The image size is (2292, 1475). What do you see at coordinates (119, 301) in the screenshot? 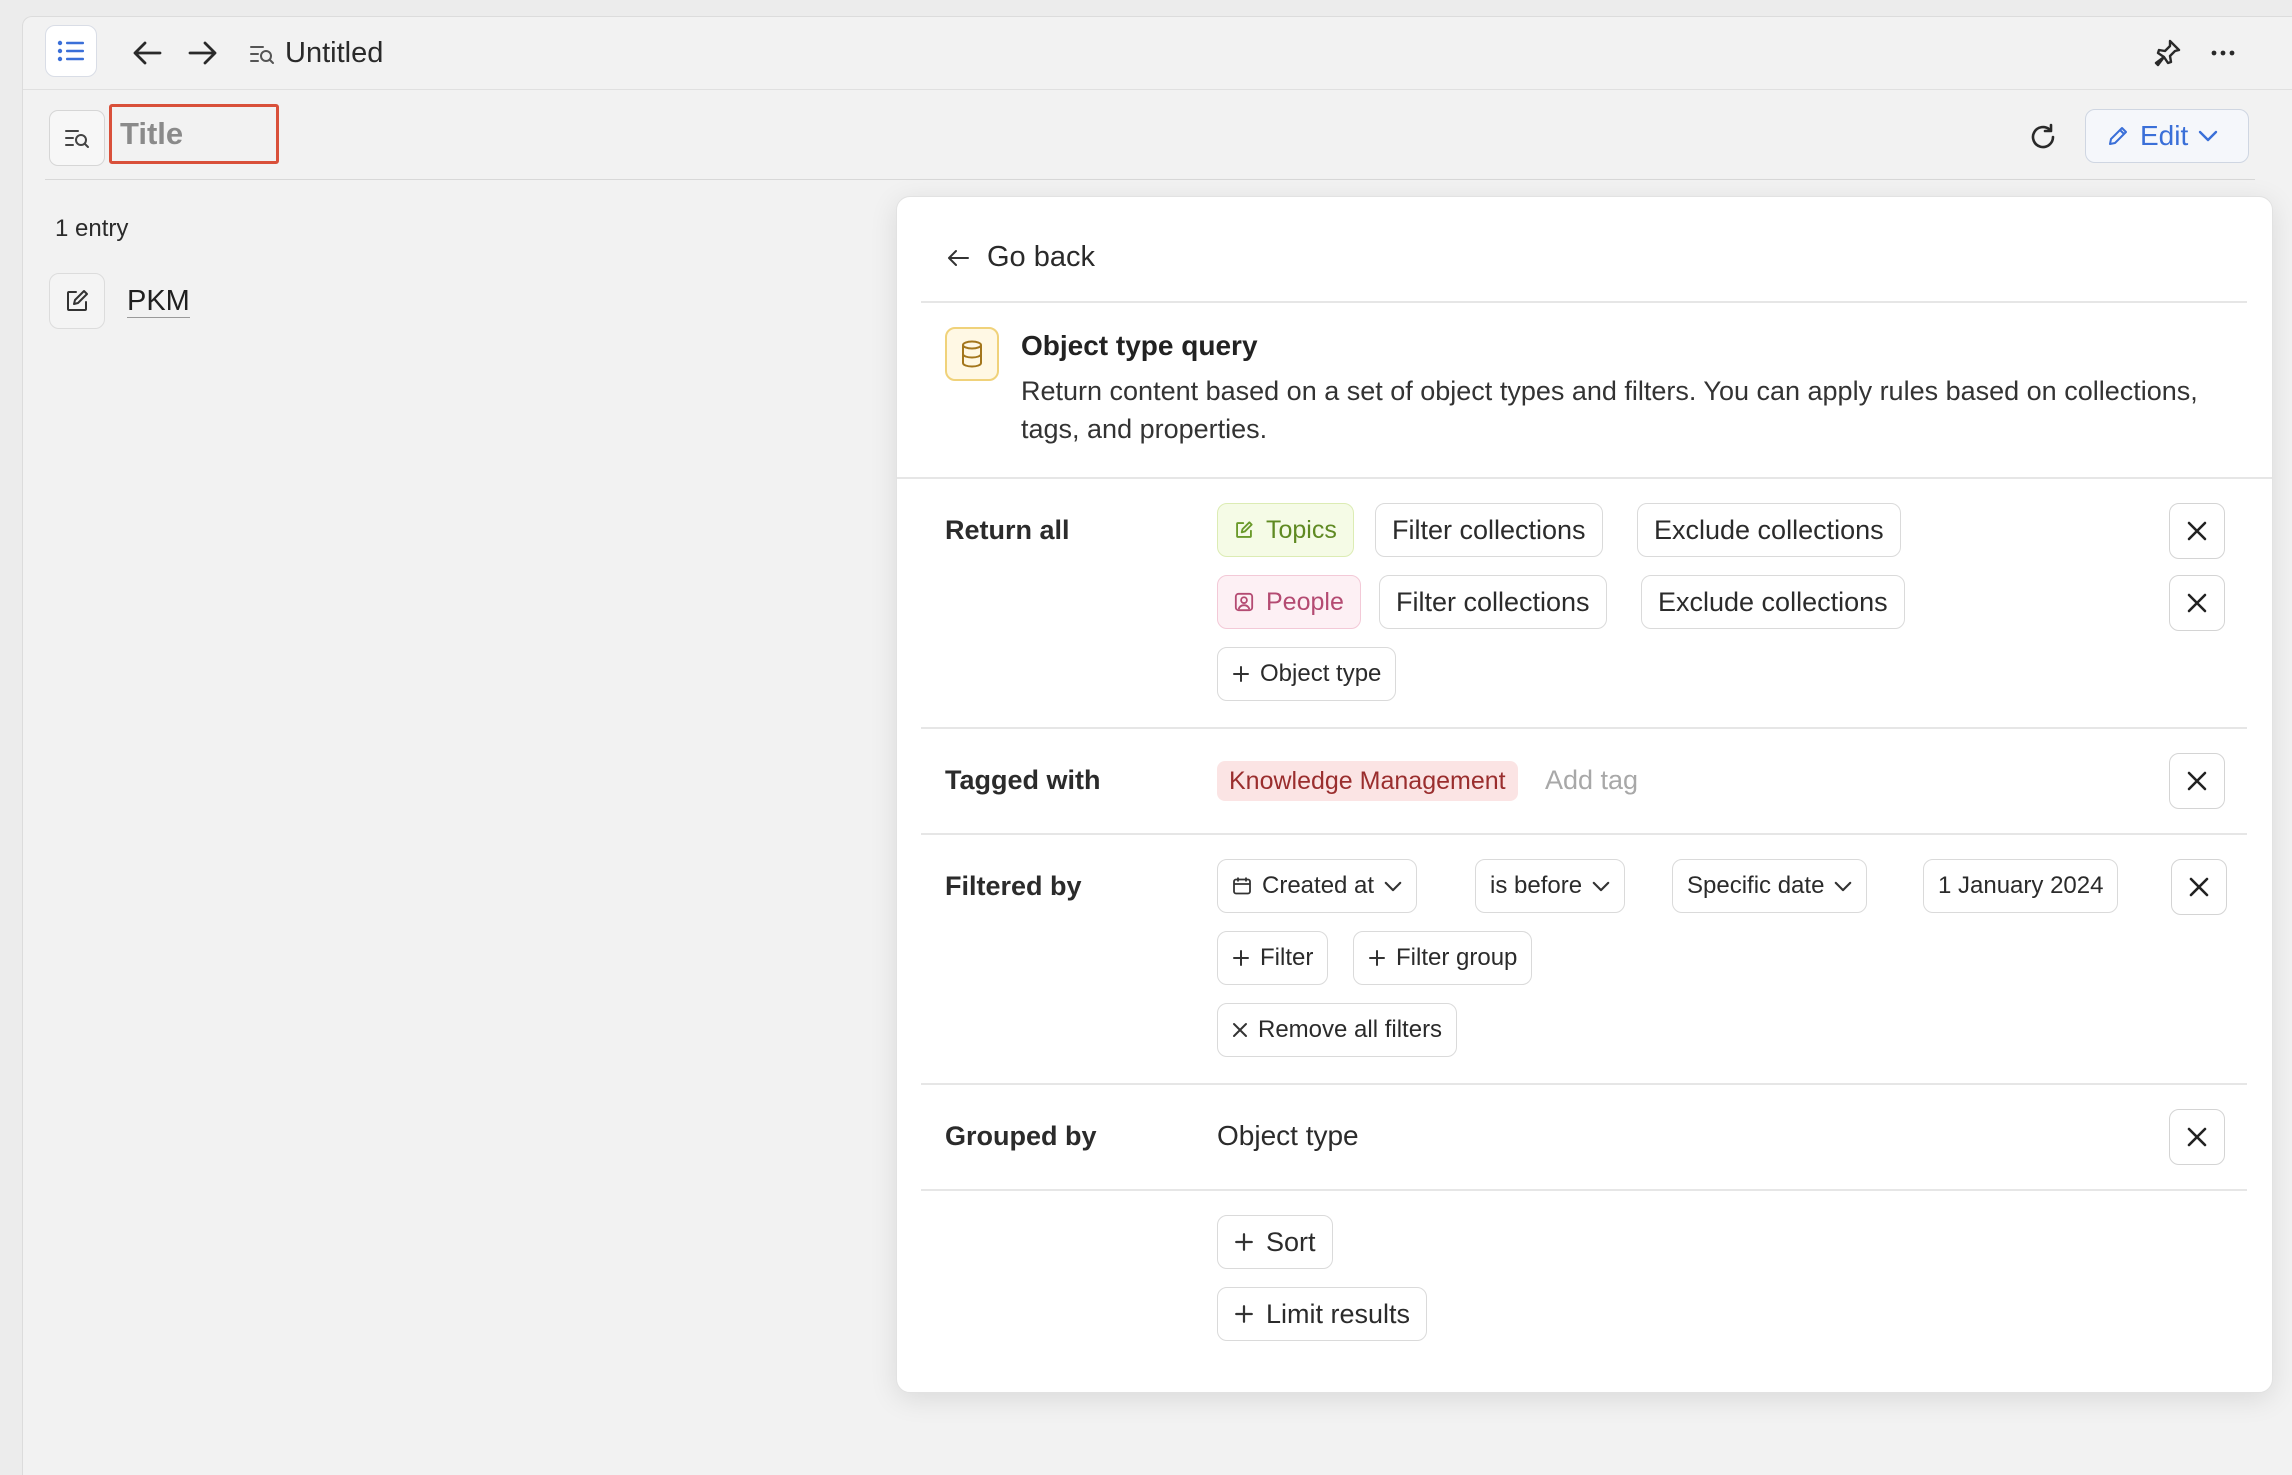
I see `list-item: PKM` at bounding box center [119, 301].